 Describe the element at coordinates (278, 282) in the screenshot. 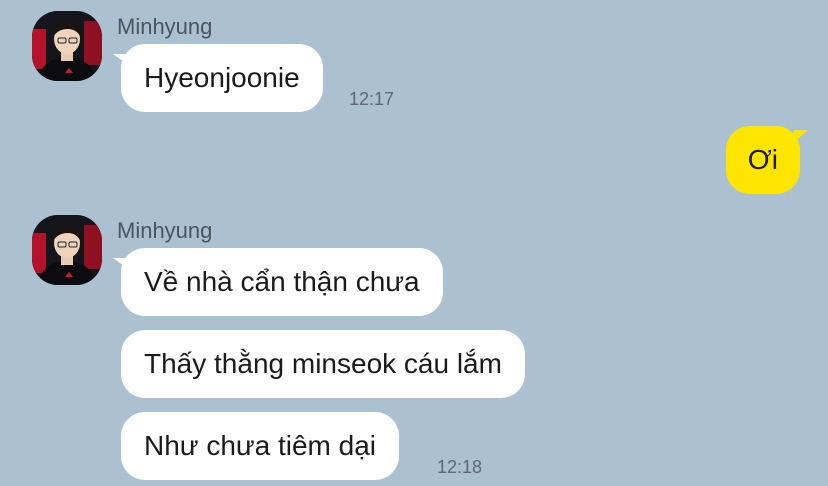

I see `message-bubble: Về nhà cẩn thận chưa` at that location.